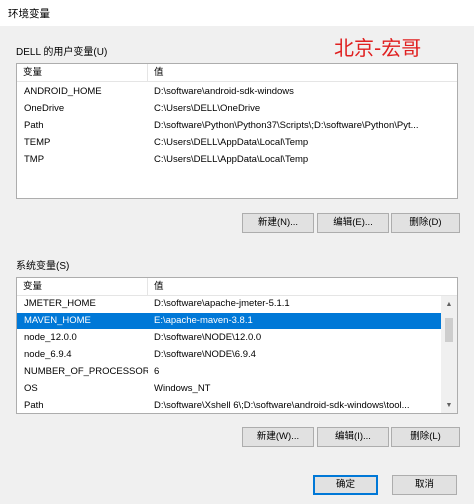  What do you see at coordinates (207, 108) in the screenshot?
I see `variable-value: C:\Users\DELL\OneDrive` at bounding box center [207, 108].